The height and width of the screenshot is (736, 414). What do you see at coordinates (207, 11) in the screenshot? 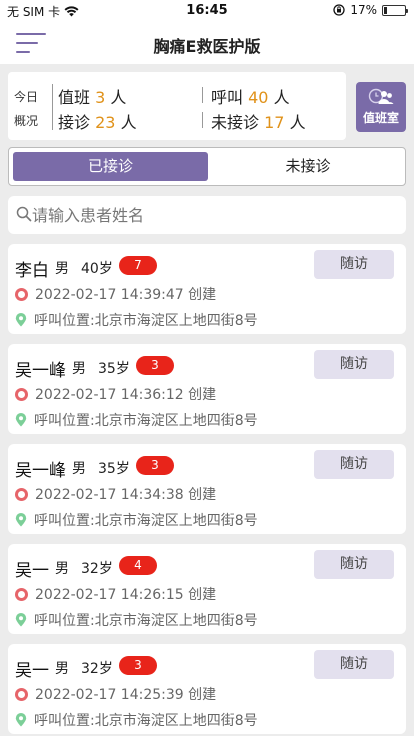
I see `status-bar: 无 SIM 卡 16:45 17%` at bounding box center [207, 11].